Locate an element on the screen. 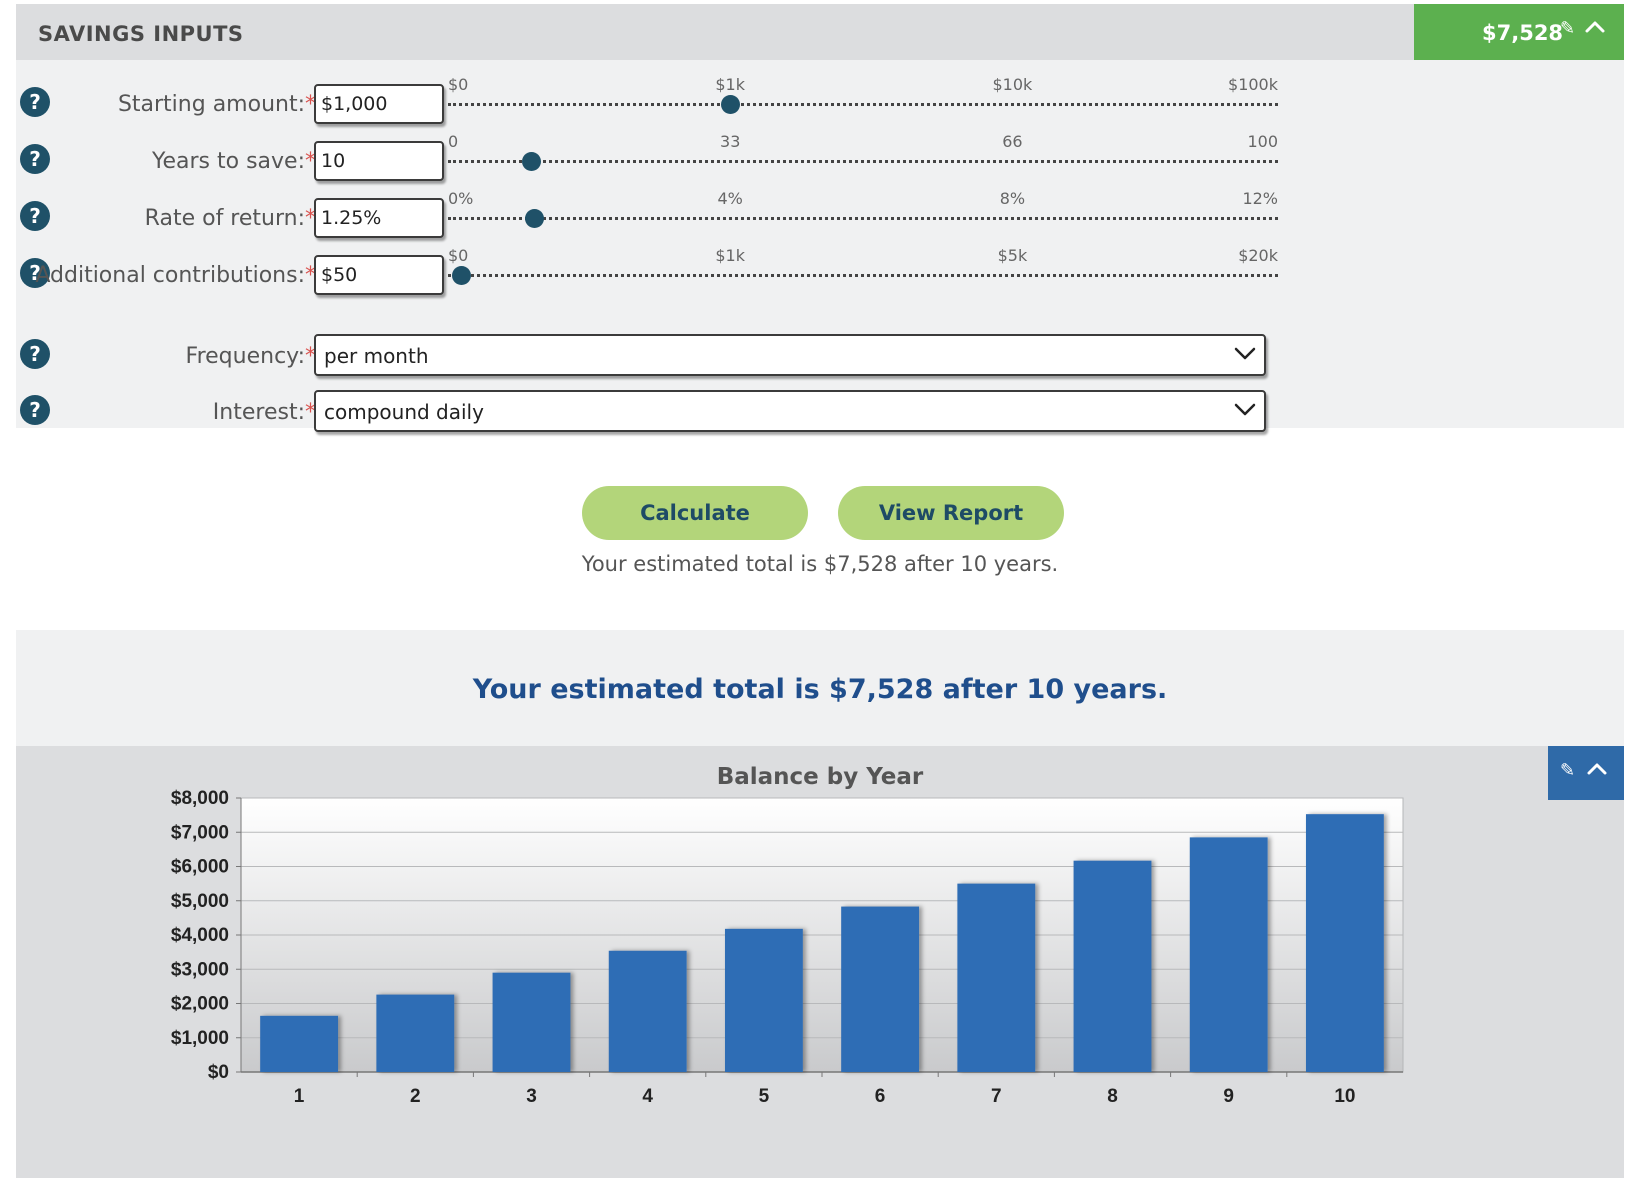 This screenshot has height=1183, width=1640. rate-of-return-label: Rate of return:* is located at coordinates (230, 218).